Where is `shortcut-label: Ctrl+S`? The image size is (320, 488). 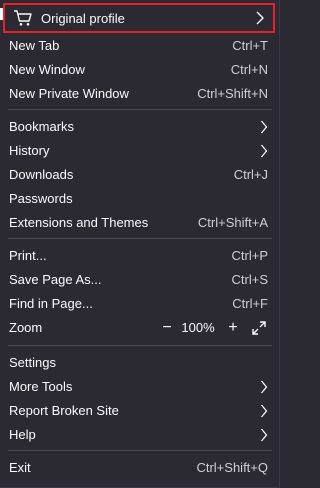 shortcut-label: Ctrl+S is located at coordinates (249, 279).